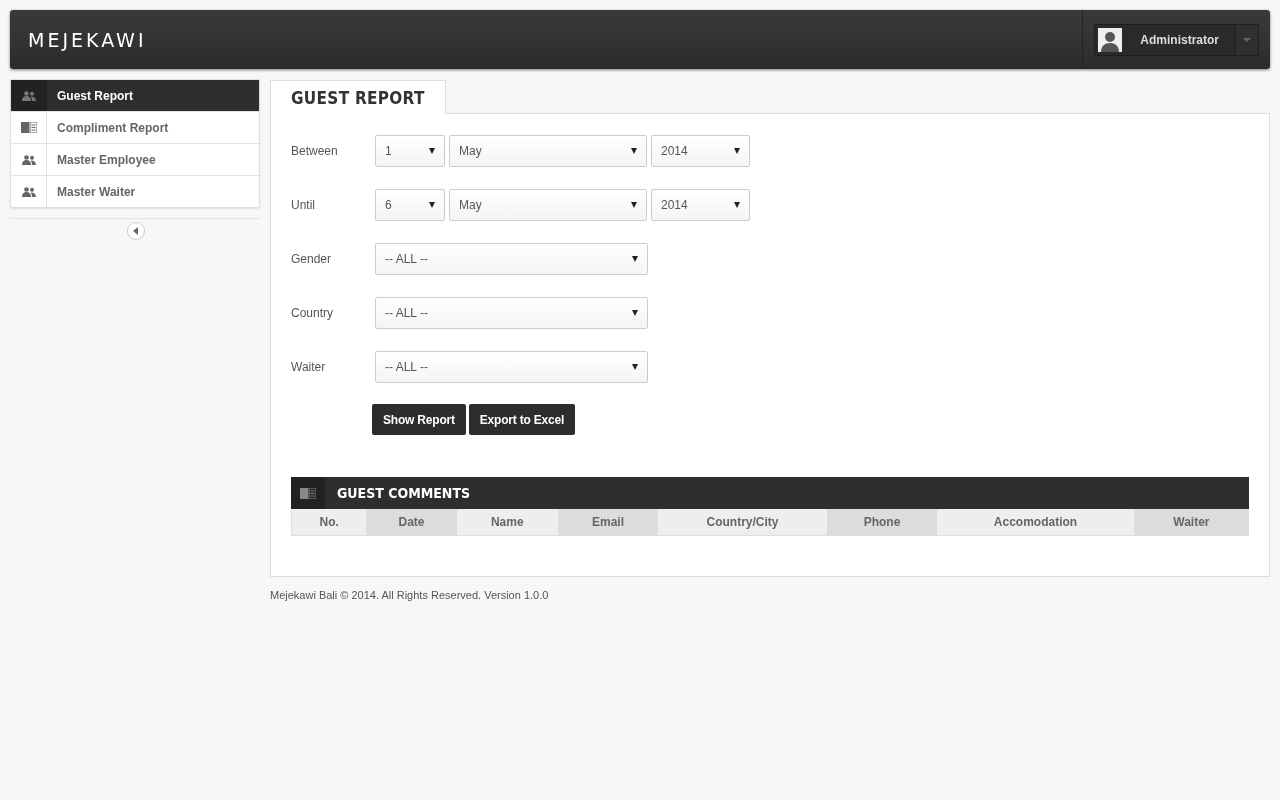 The width and height of the screenshot is (1280, 800). What do you see at coordinates (882, 522) in the screenshot?
I see `column-header: Phone` at bounding box center [882, 522].